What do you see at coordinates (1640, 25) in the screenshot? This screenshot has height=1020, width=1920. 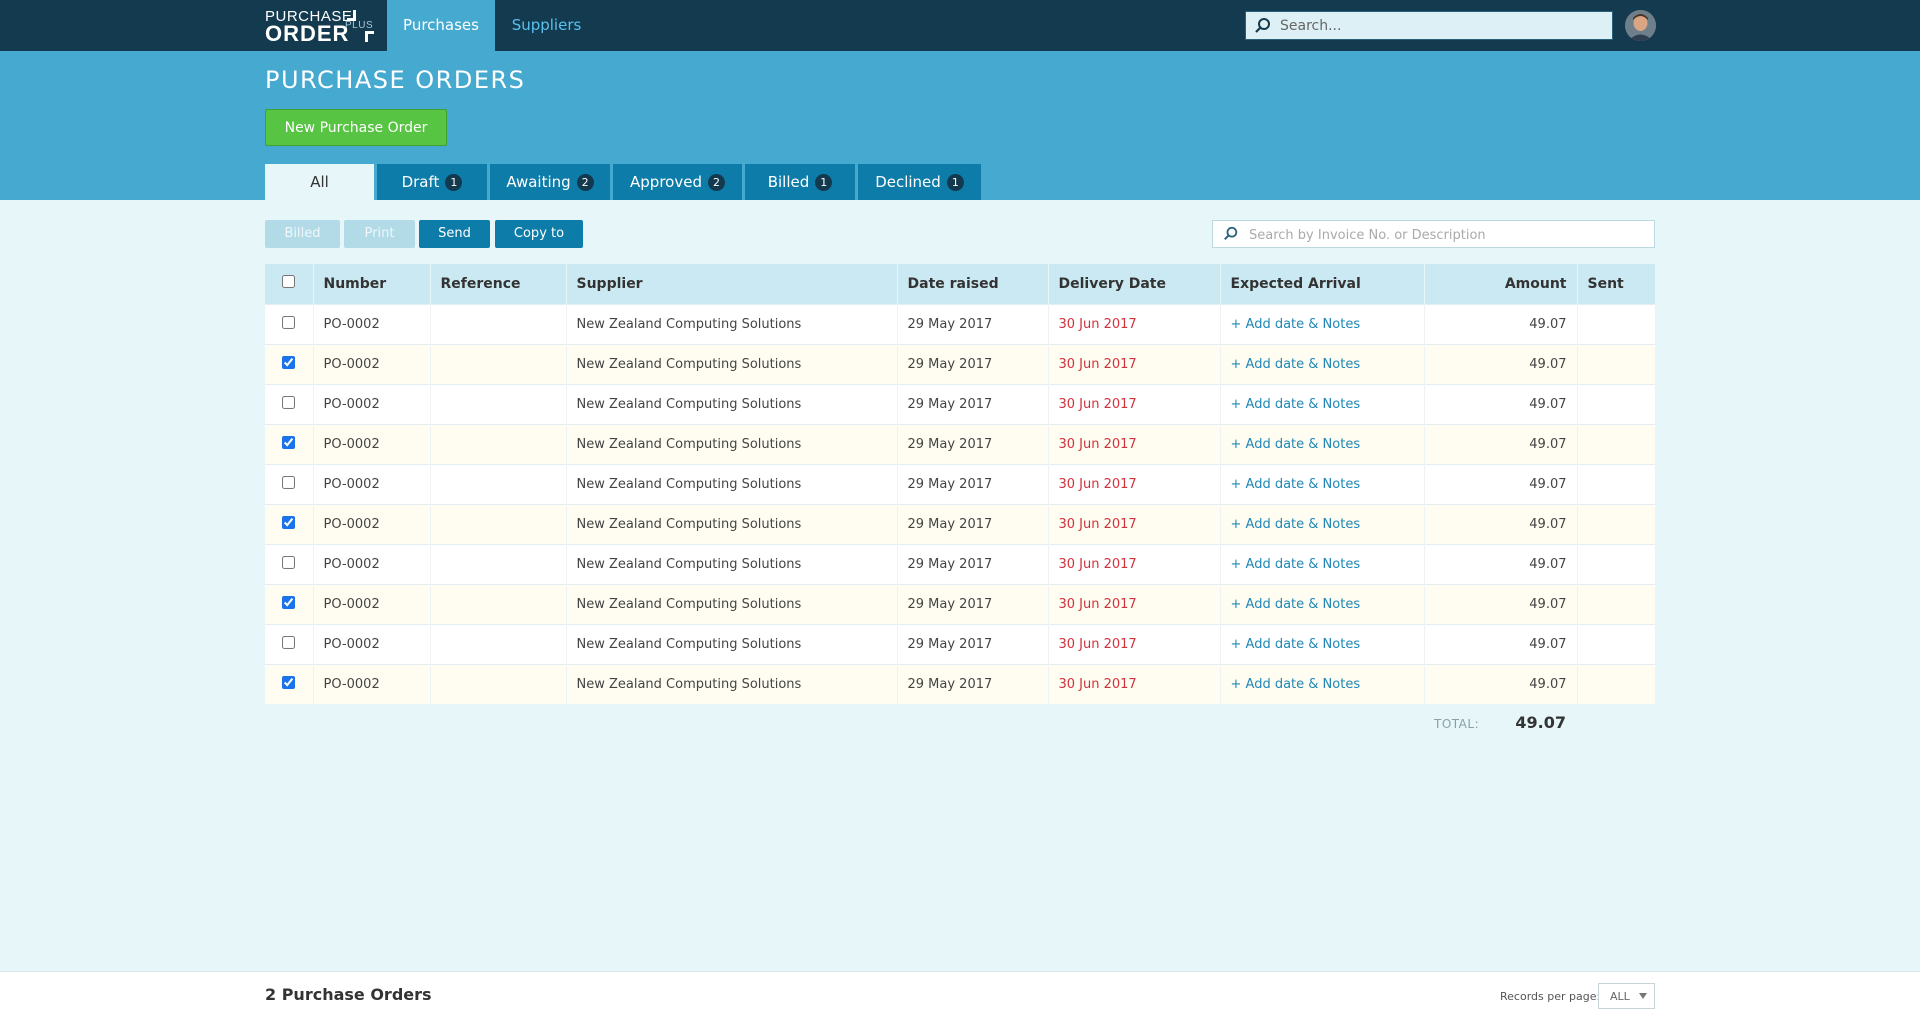 I see `user-avatar` at bounding box center [1640, 25].